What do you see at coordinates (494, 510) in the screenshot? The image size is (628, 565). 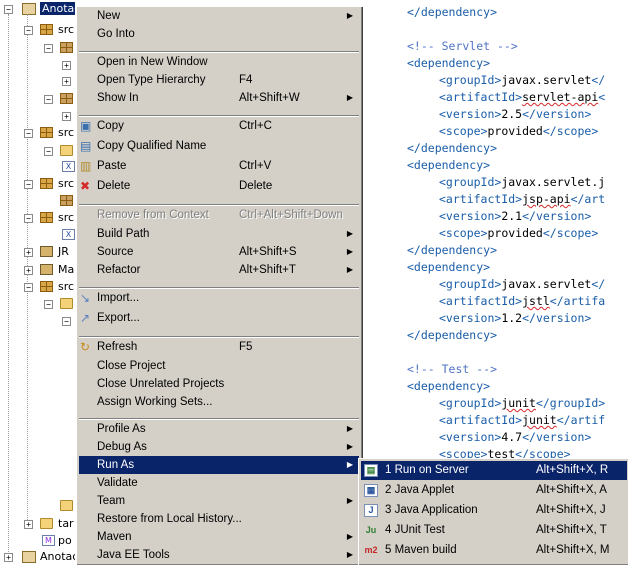 I see `submenu-item-3-java-application: J 3 Java Application Alt+Shift+X, J` at bounding box center [494, 510].